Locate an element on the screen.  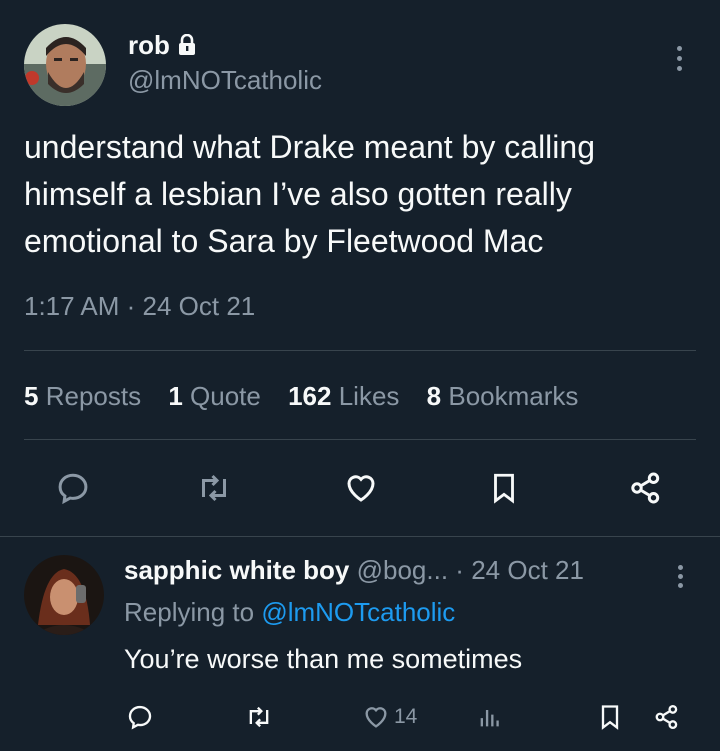
bookmarks-count: 8 is located at coordinates (434, 396).